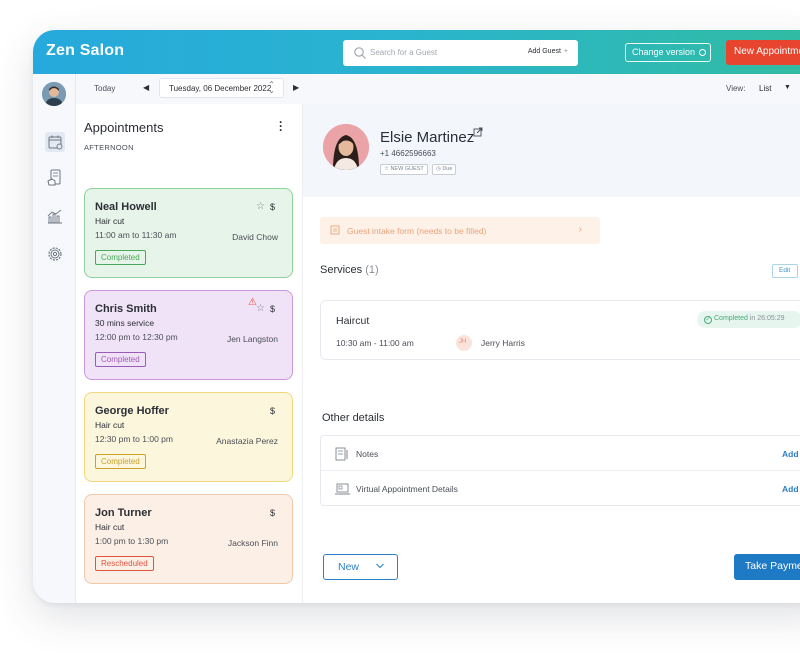 The height and width of the screenshot is (665, 800). What do you see at coordinates (427, 137) in the screenshot?
I see `guest-name: Elsie Martinez` at bounding box center [427, 137].